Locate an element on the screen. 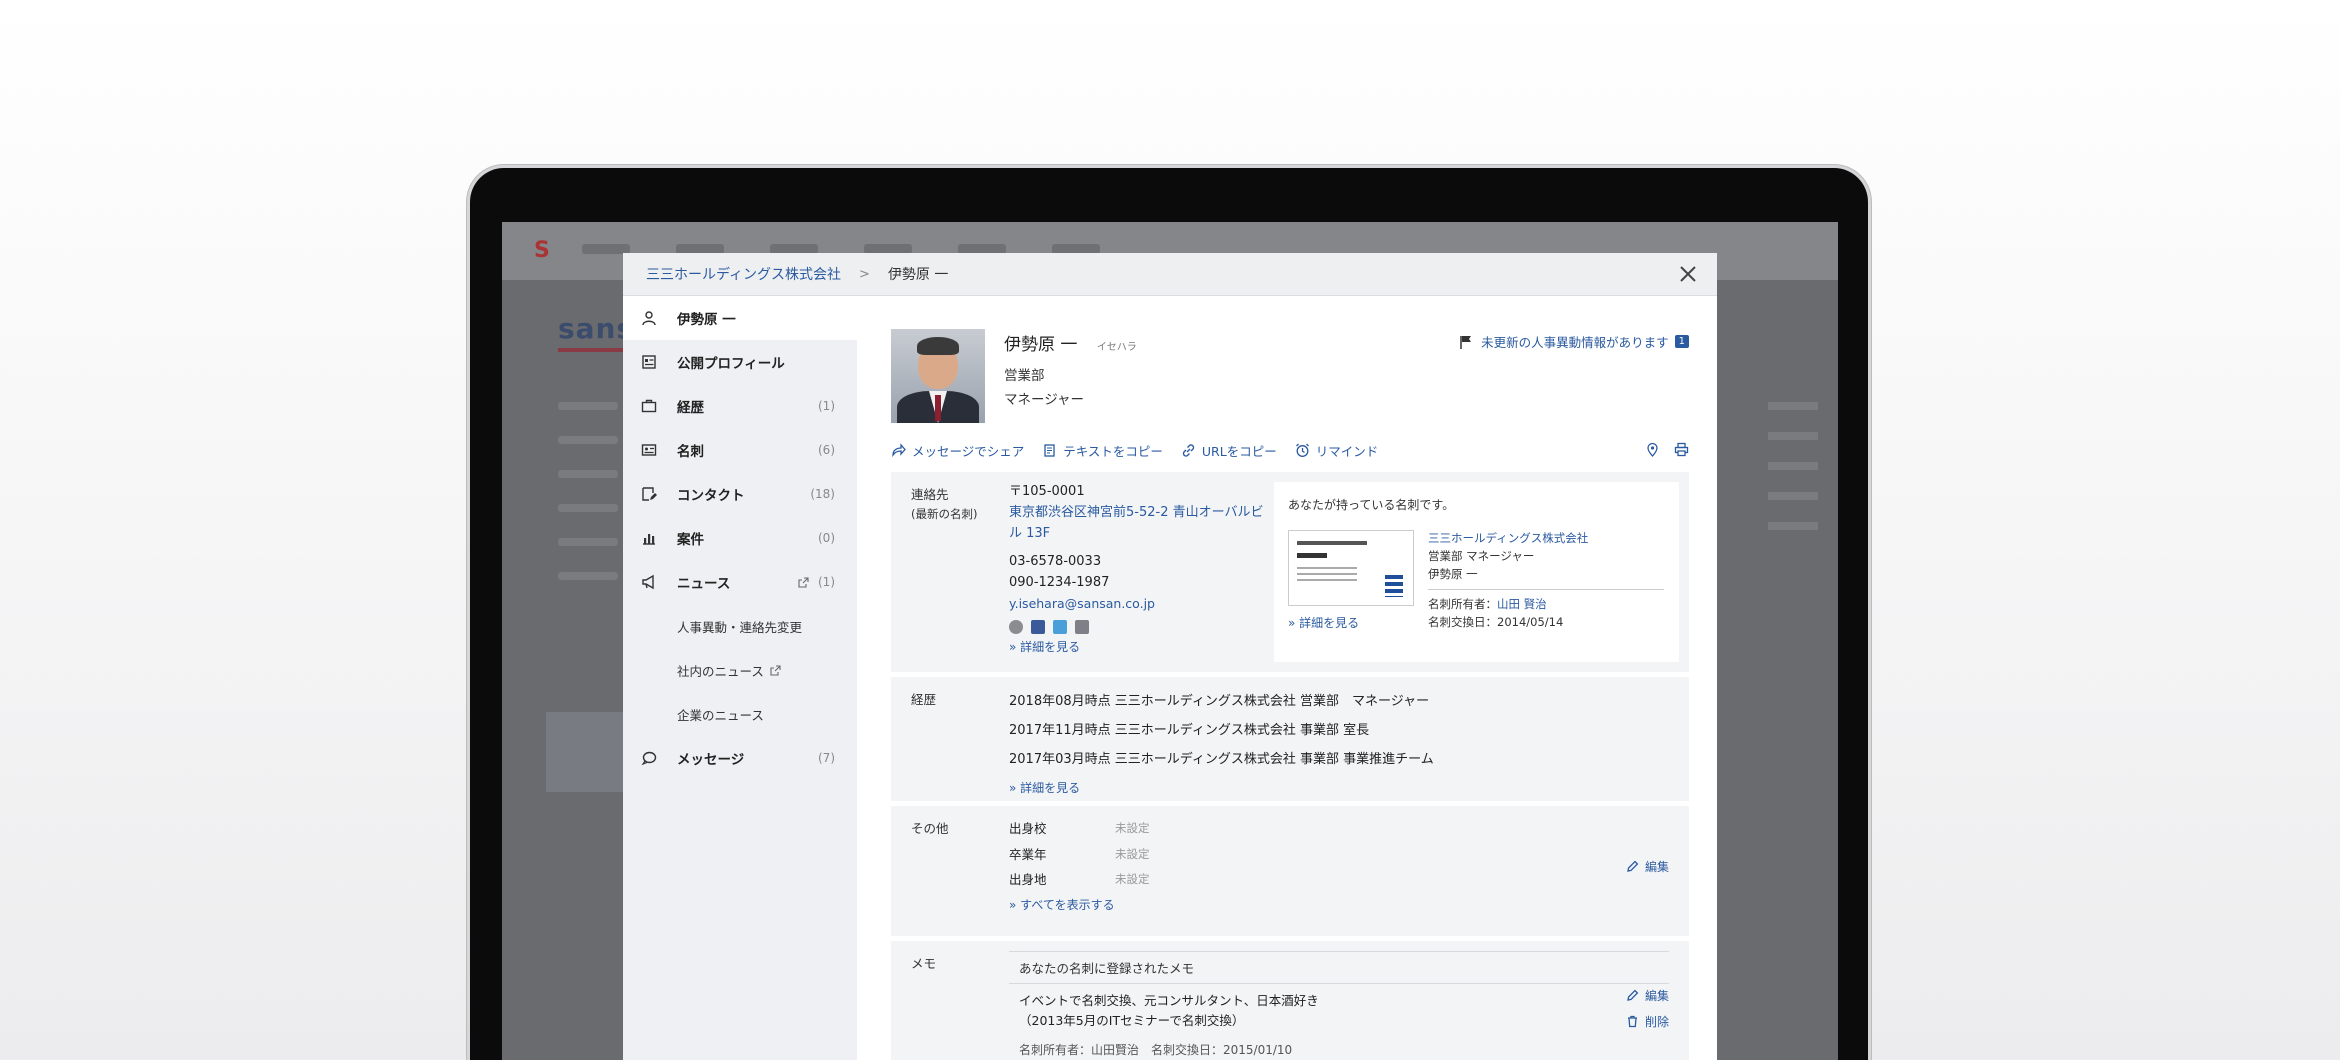 The image size is (2340, 1060). sidebar-item-news: ニュース (1) is located at coordinates (740, 582).